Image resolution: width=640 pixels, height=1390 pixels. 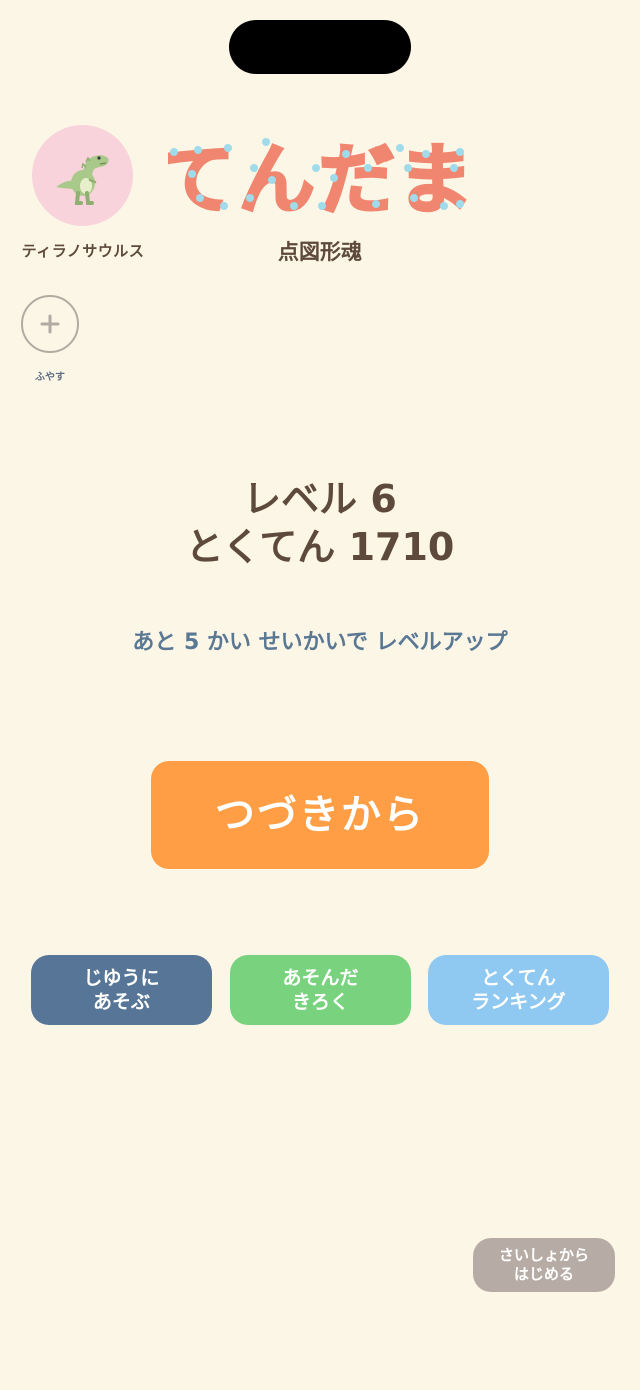 I want to click on add-profile-label: ふやす, so click(x=50, y=377).